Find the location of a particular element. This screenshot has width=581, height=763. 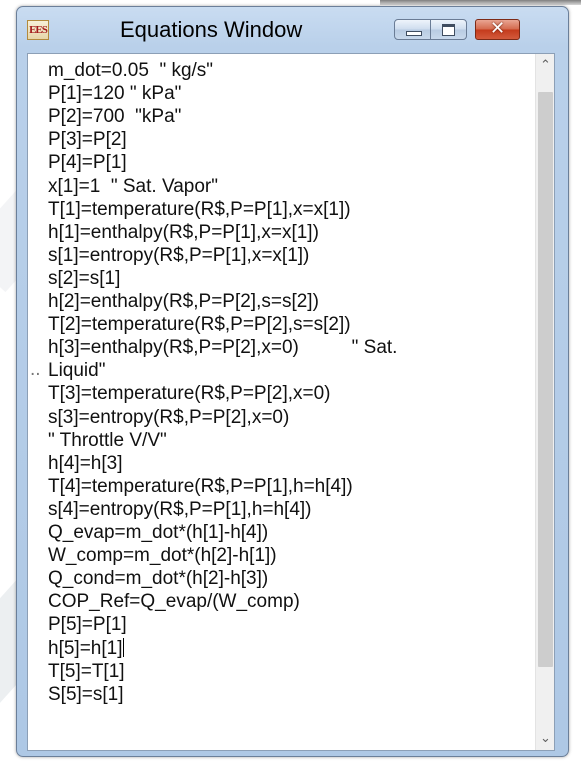

line-wrap-marker: .. is located at coordinates (35, 370).